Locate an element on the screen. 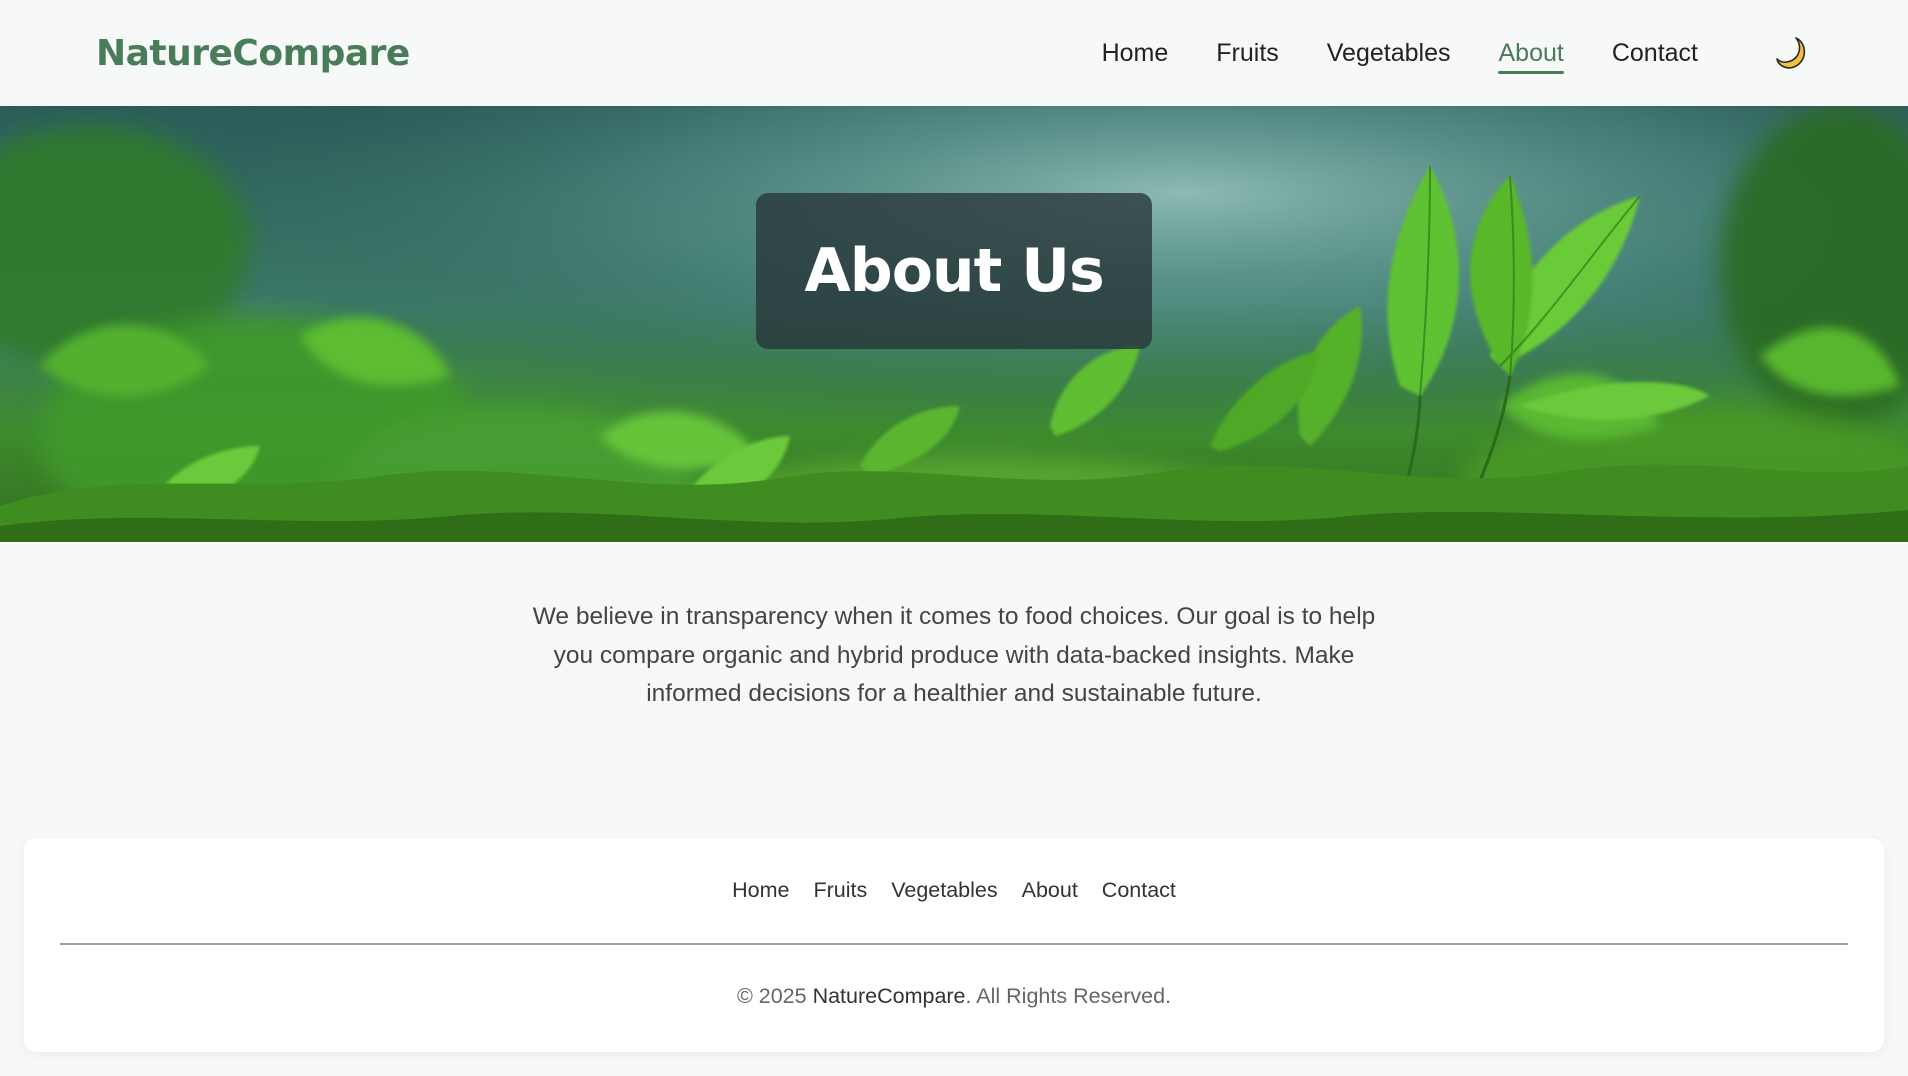  nav-link-home: Home is located at coordinates (1135, 56).